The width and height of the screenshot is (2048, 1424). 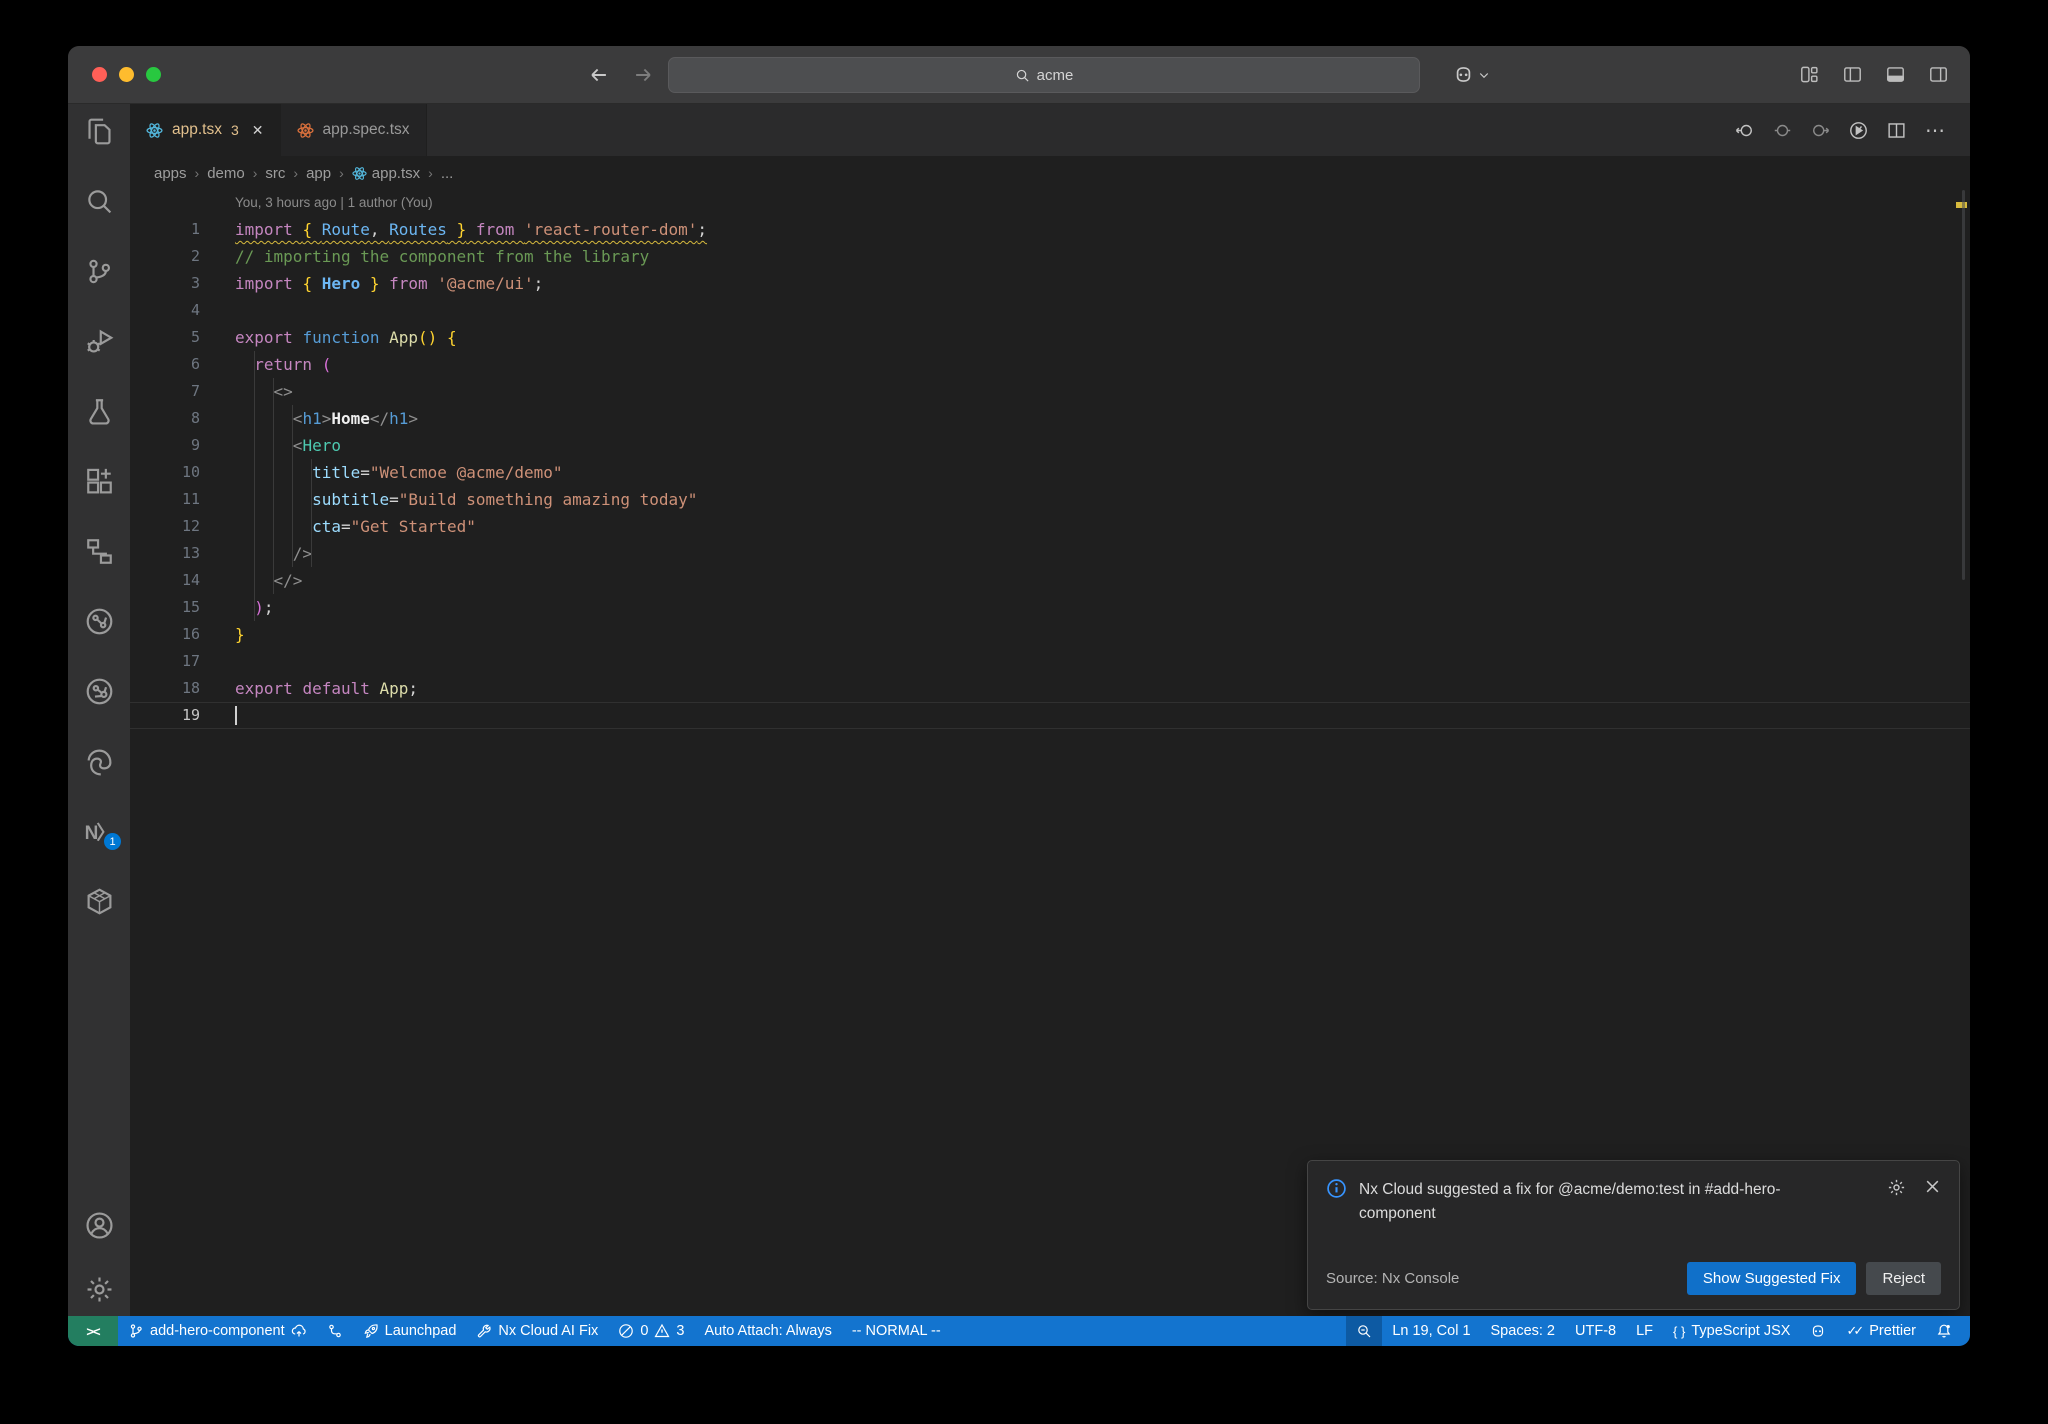 What do you see at coordinates (1782, 130) in the screenshot?
I see `nav-current-icon` at bounding box center [1782, 130].